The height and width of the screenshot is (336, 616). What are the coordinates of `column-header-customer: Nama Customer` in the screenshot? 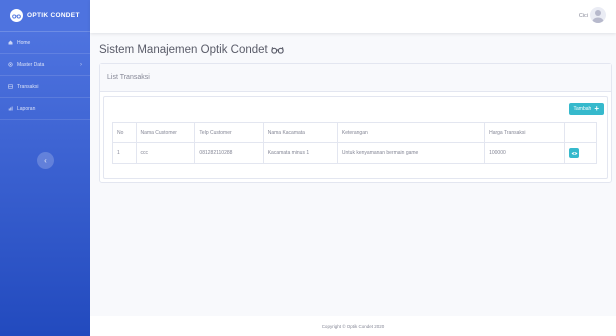 It's located at (165, 132).